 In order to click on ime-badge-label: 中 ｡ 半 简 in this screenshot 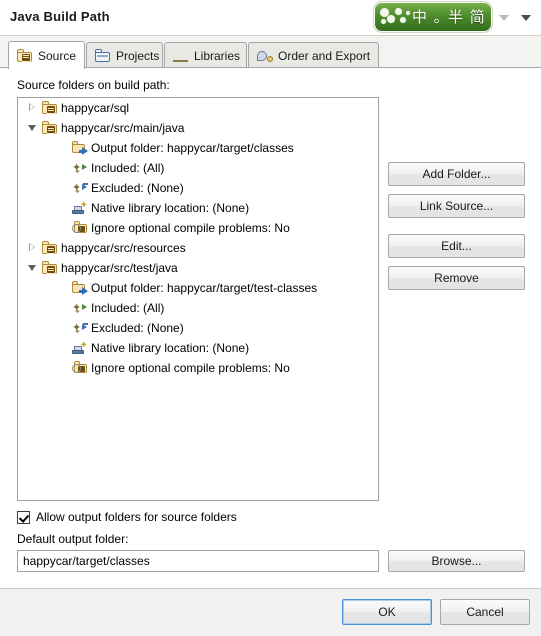, I will do `click(449, 17)`.